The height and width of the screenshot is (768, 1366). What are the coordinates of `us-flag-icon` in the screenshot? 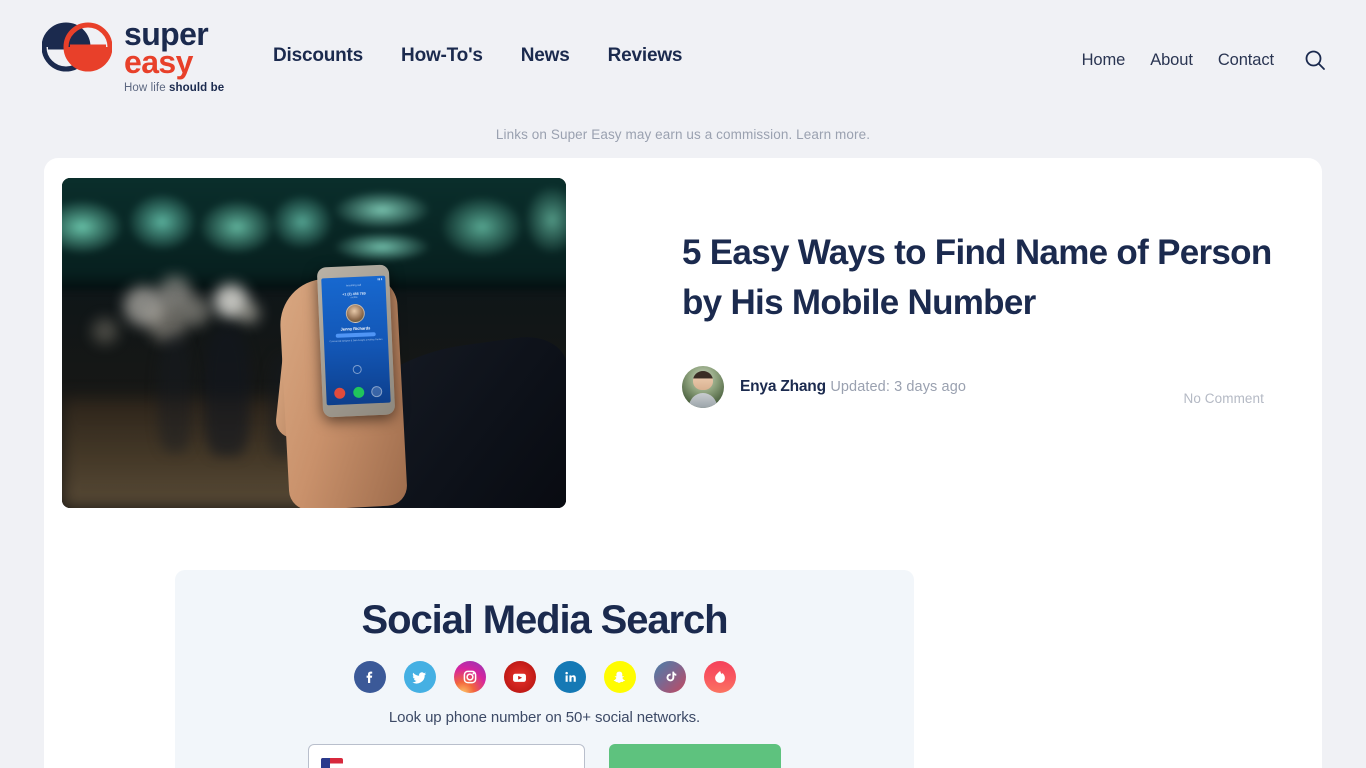 It's located at (332, 763).